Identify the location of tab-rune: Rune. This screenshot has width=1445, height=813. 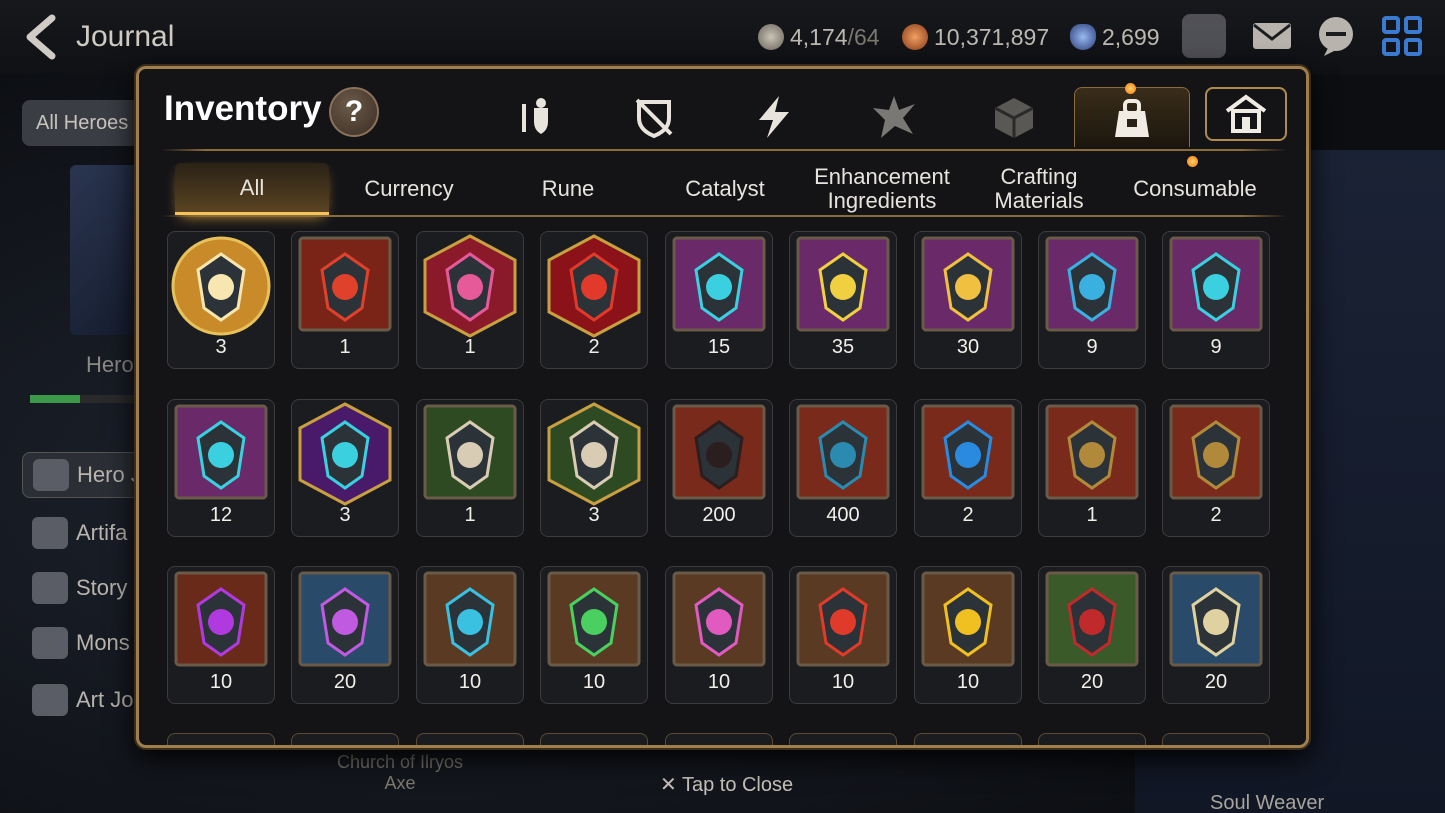
(568, 189).